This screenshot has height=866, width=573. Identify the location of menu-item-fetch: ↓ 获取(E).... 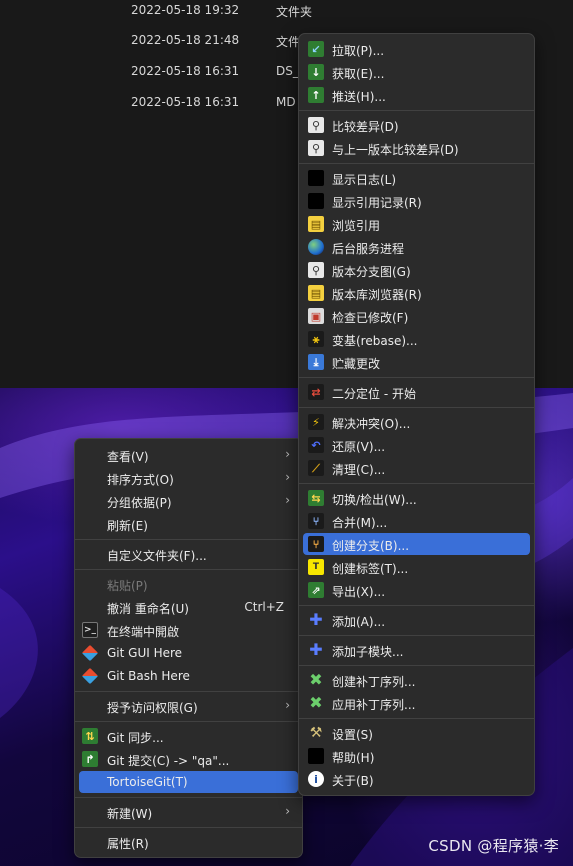
(416, 72).